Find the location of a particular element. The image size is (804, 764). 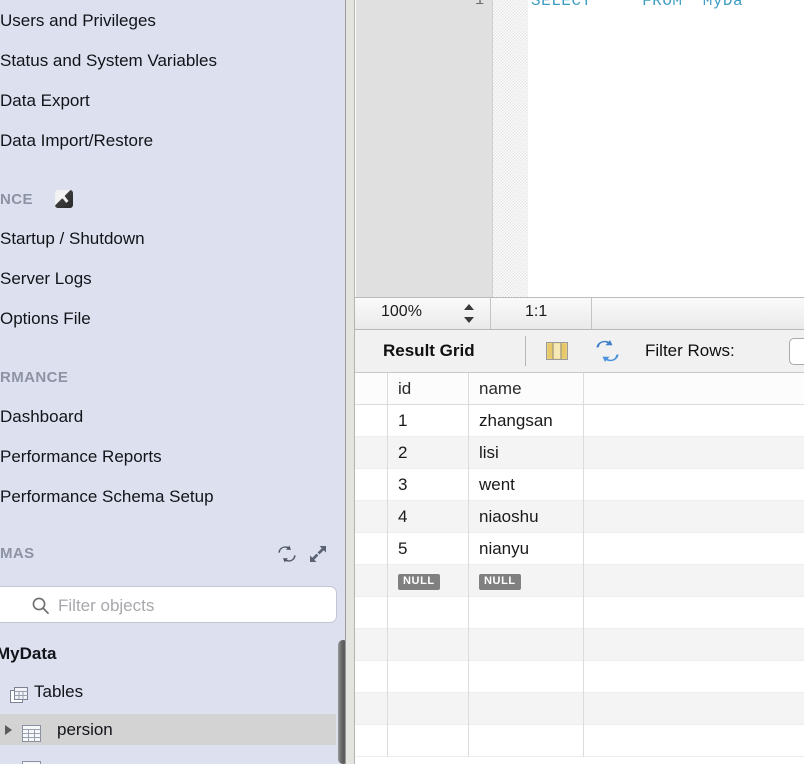

grid-cell-name: niaoshu is located at coordinates (525, 517).